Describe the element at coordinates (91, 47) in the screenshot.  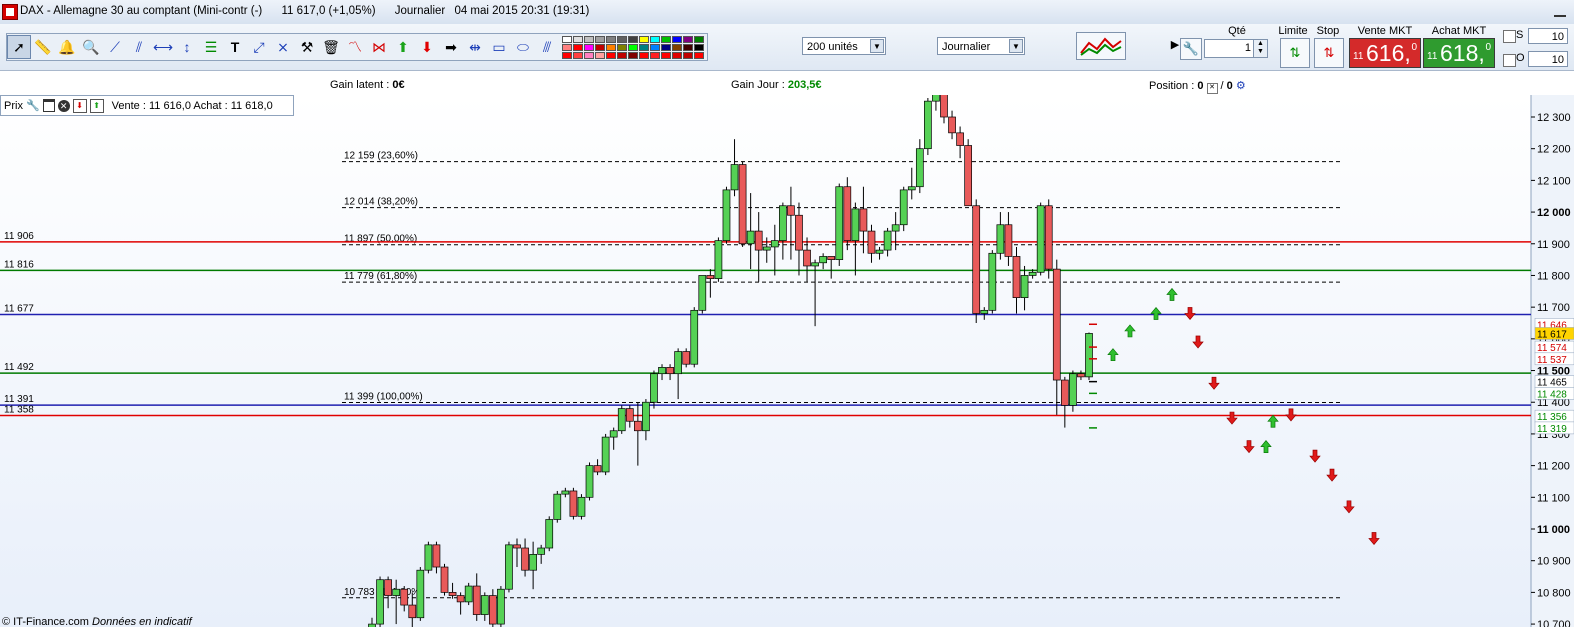
I see `magnifier-icon: 🔍` at that location.